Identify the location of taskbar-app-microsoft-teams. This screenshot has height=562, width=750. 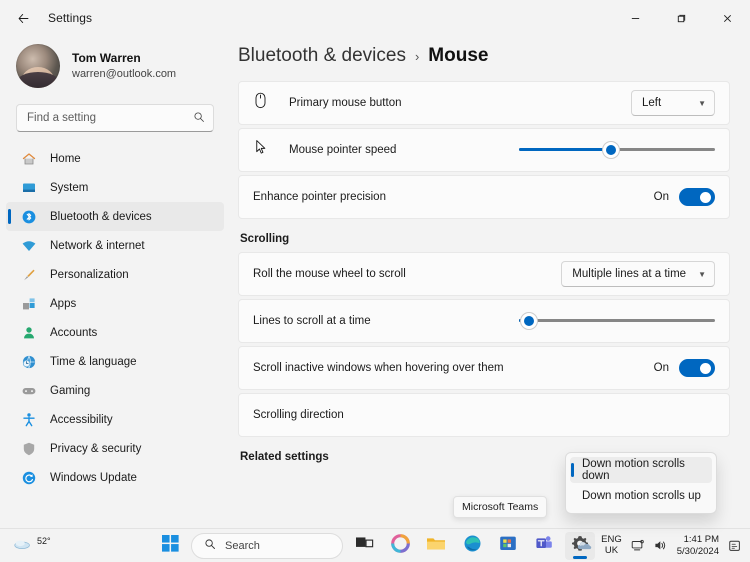
(544, 546).